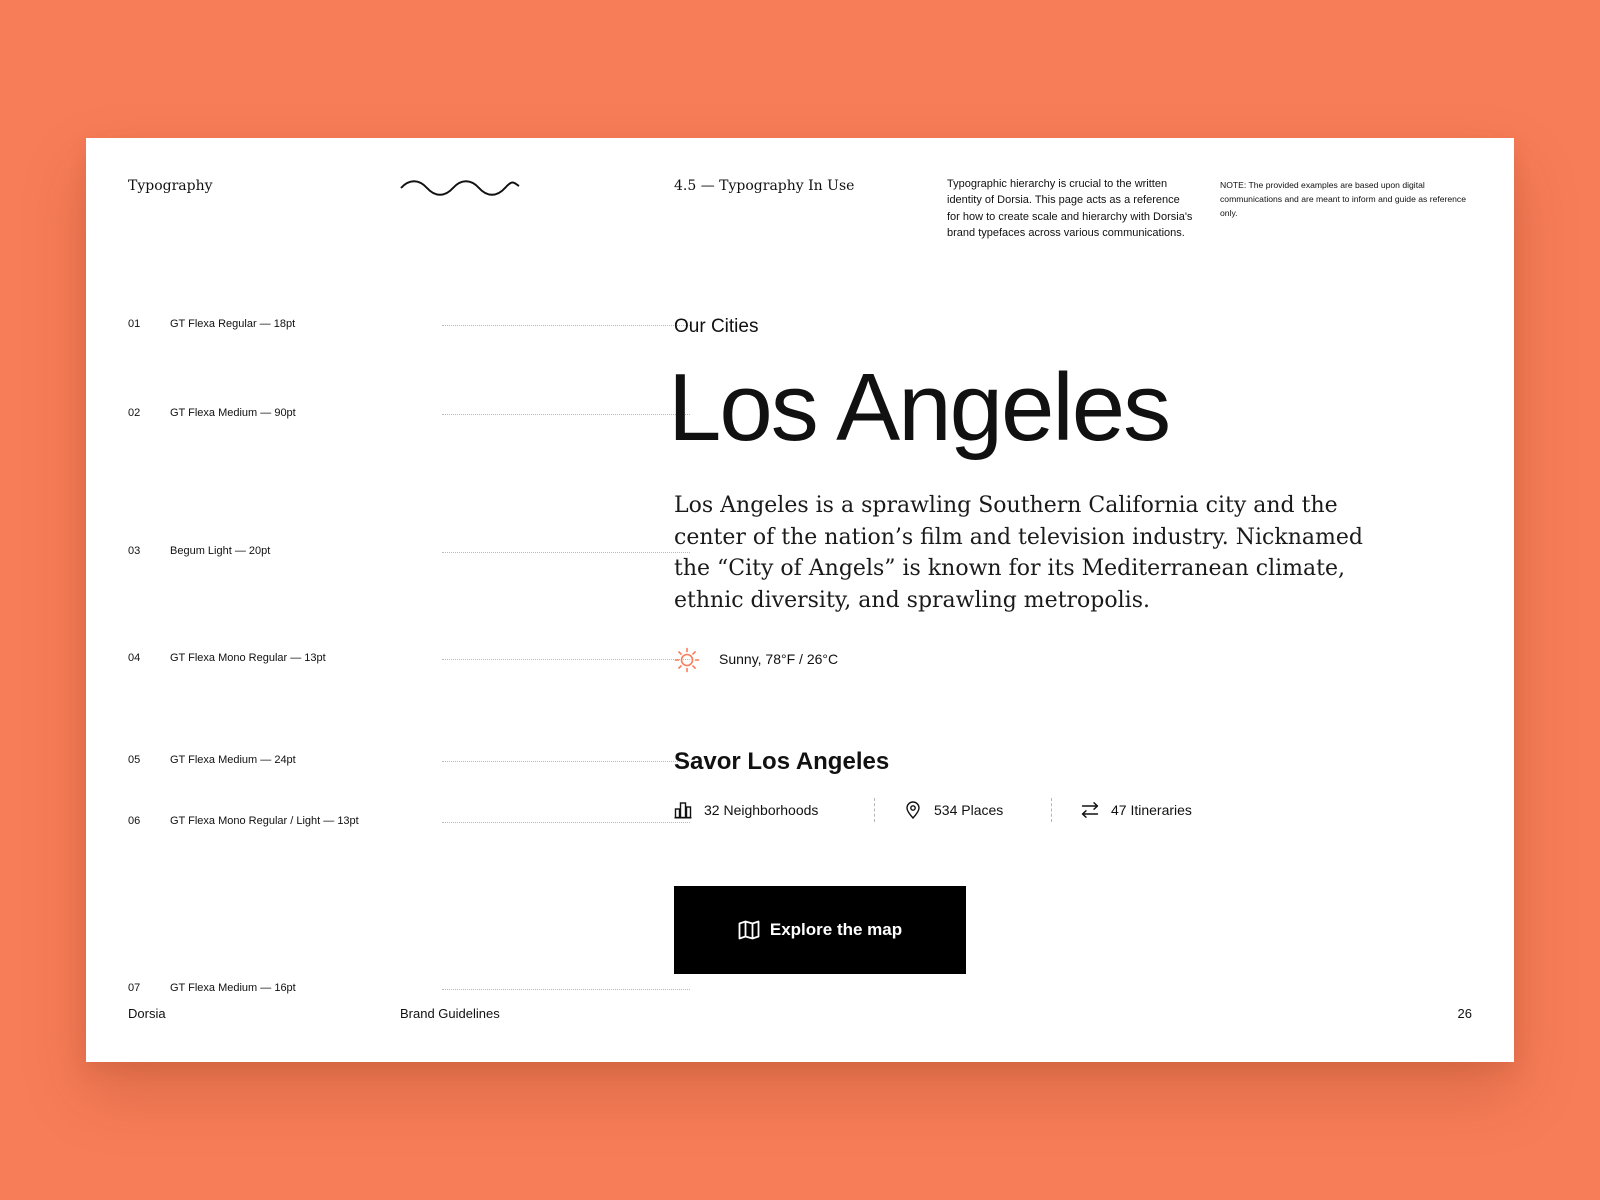 The image size is (1600, 1200). Describe the element at coordinates (147, 1013) in the screenshot. I see `footer-brand: Dorsia` at that location.